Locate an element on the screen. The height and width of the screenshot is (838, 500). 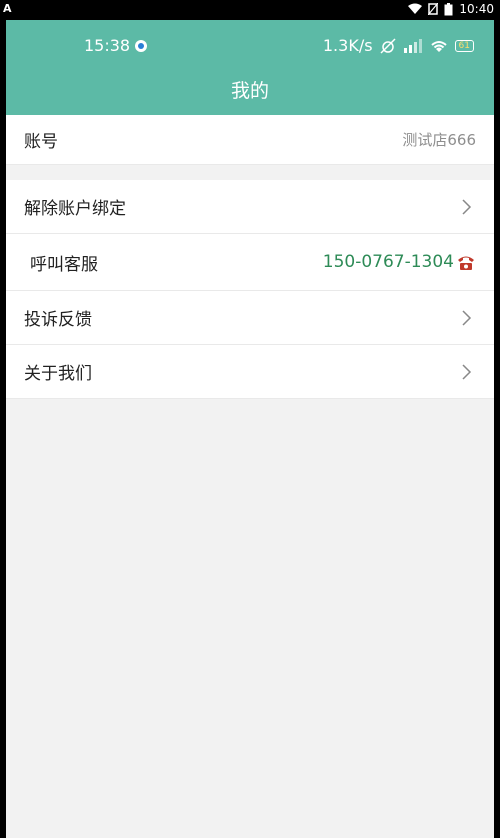
wifi-signal-icon is located at coordinates (438, 46).